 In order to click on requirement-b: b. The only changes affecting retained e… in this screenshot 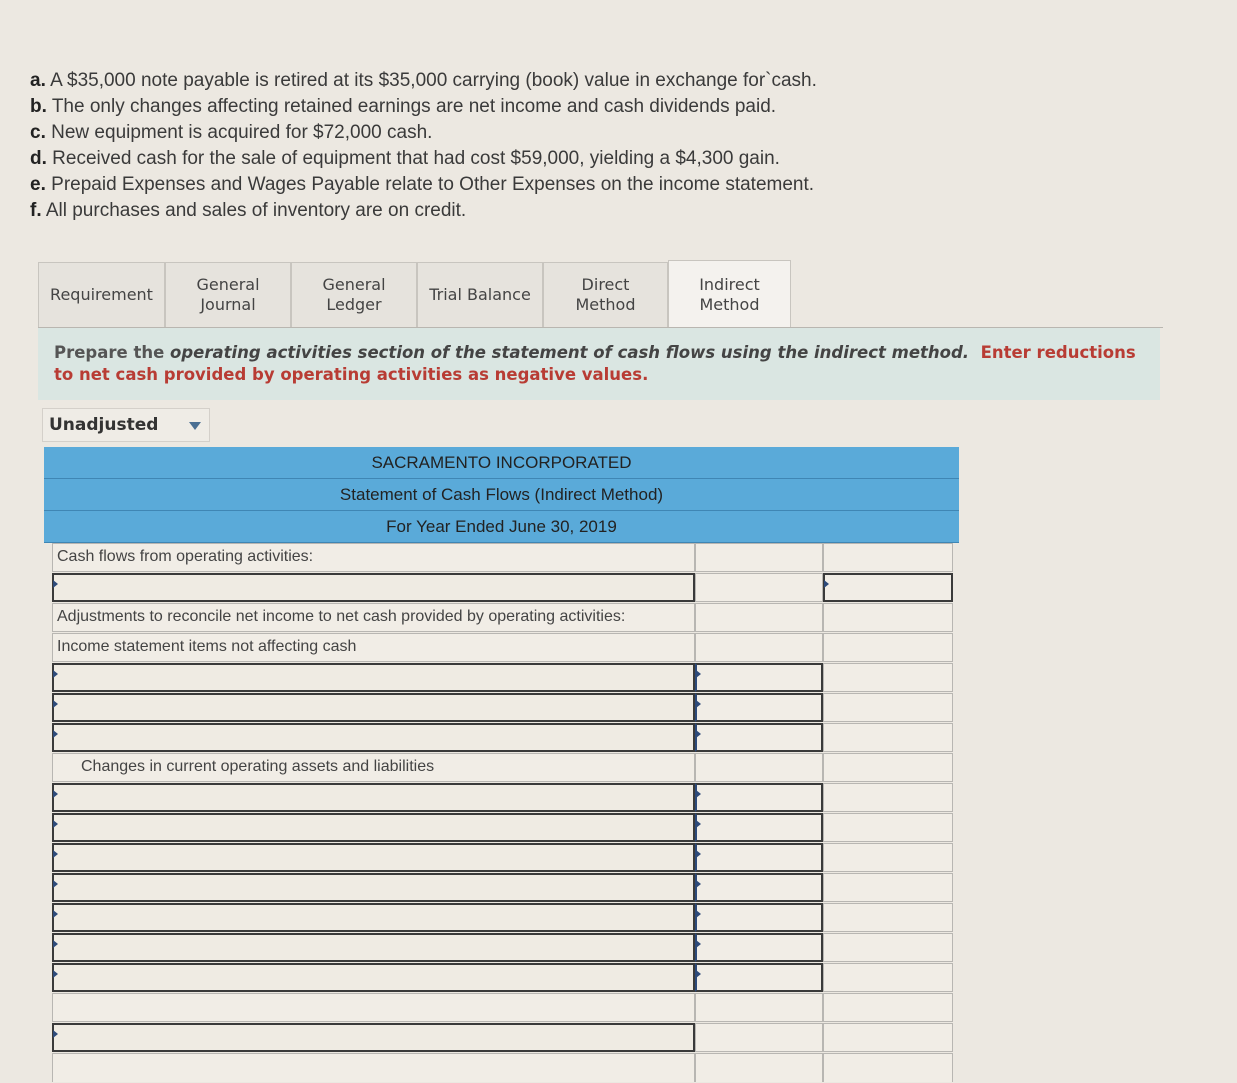, I will do `click(403, 106)`.